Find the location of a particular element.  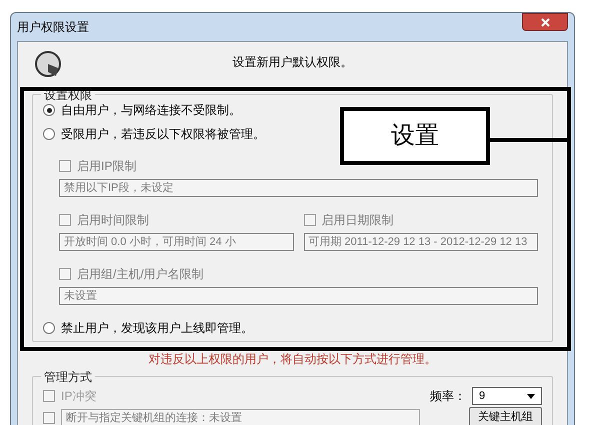

frequency-dropdown: 9 is located at coordinates (507, 396).